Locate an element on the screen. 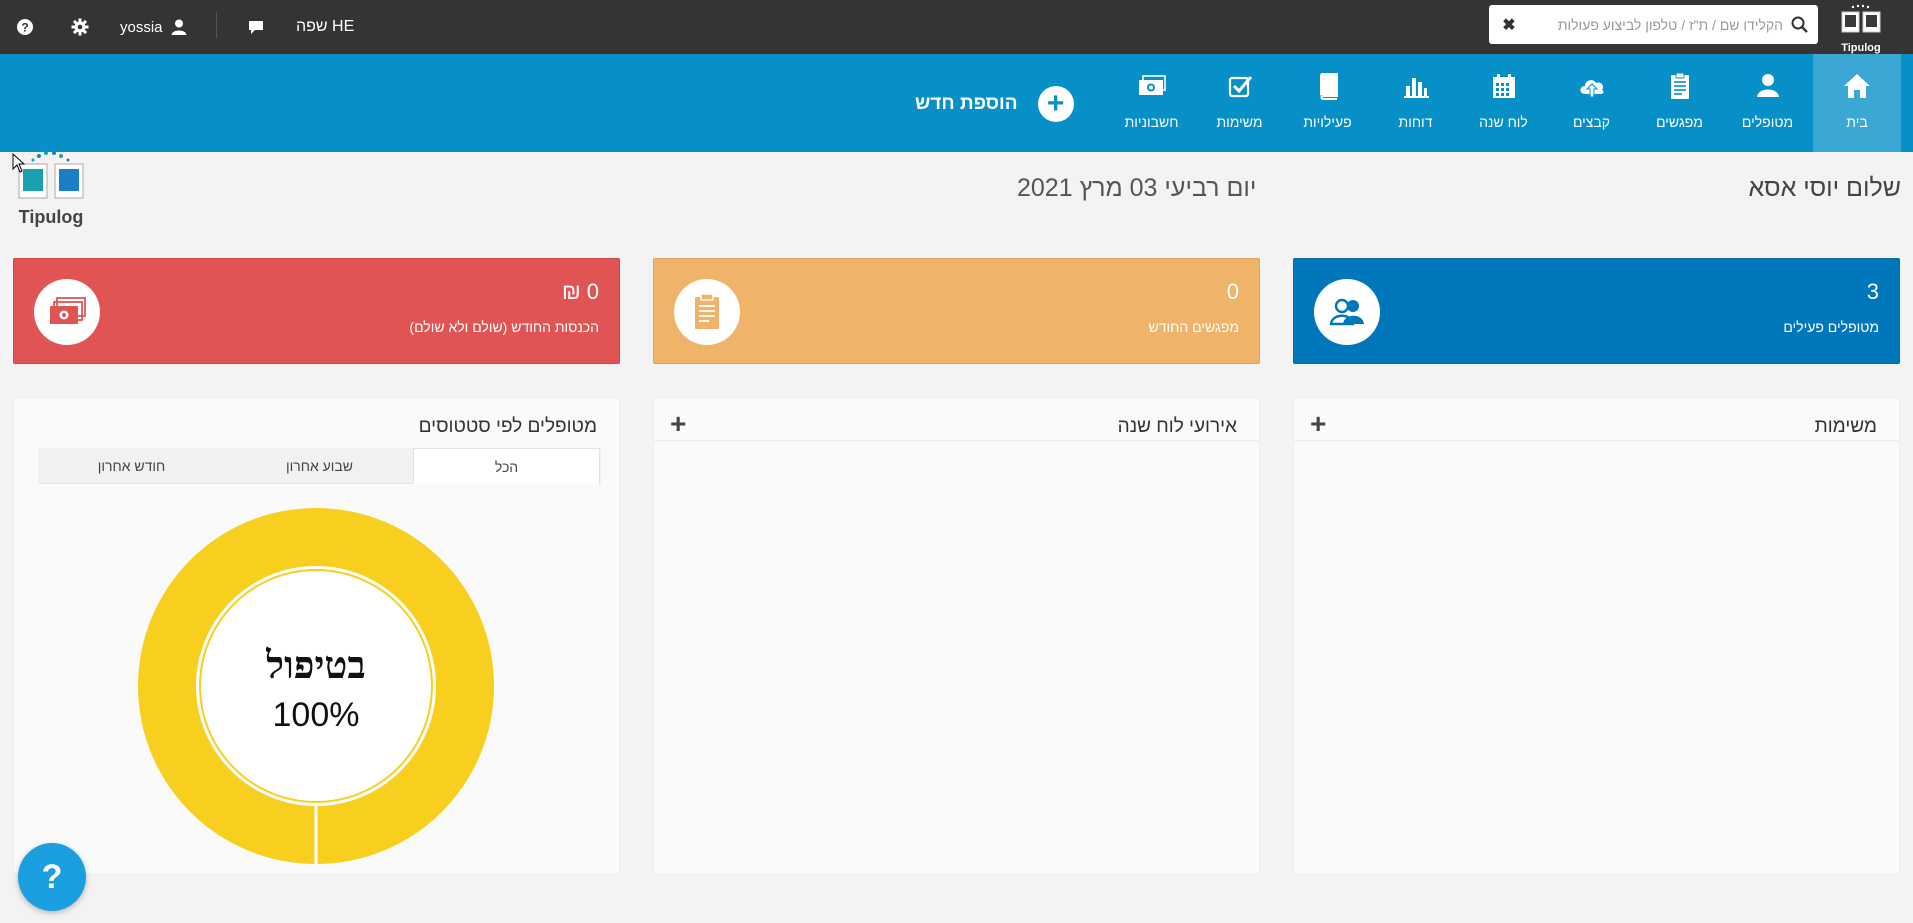 This screenshot has width=1913, height=923. nav-item-label: לוח שנה is located at coordinates (1503, 122).